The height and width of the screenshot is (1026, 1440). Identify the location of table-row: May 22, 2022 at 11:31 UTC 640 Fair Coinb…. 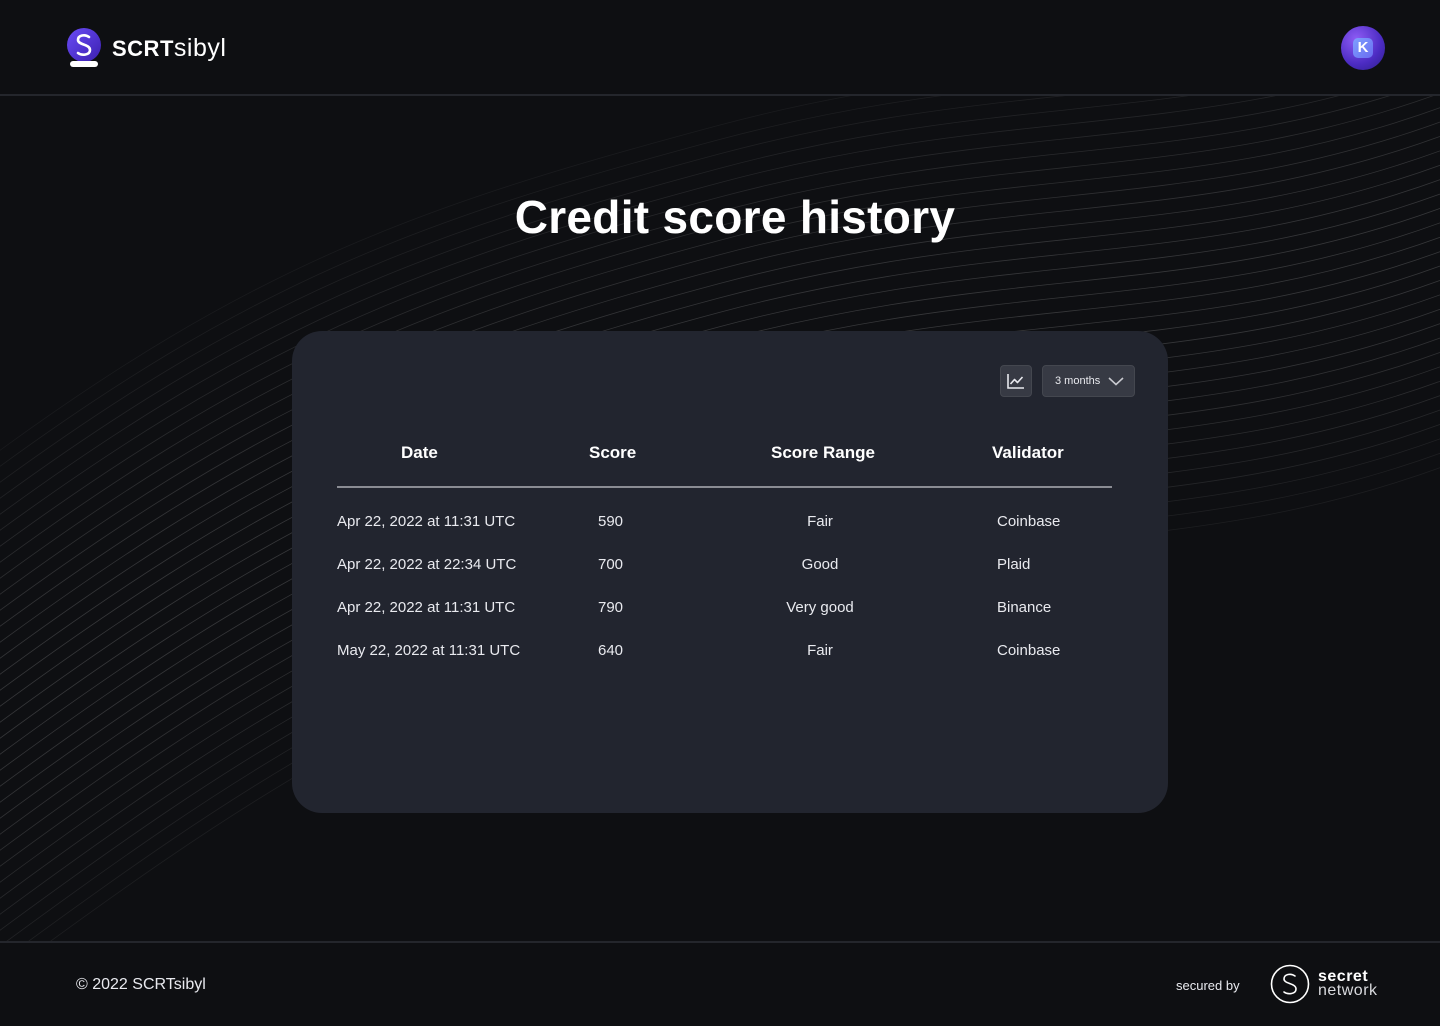
(724, 651).